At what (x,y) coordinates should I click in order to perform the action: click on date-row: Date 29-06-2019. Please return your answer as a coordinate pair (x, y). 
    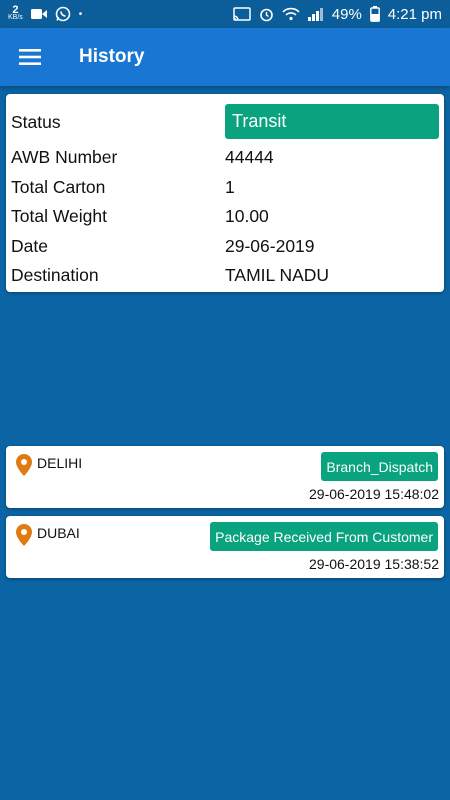
    Looking at the image, I should click on (225, 246).